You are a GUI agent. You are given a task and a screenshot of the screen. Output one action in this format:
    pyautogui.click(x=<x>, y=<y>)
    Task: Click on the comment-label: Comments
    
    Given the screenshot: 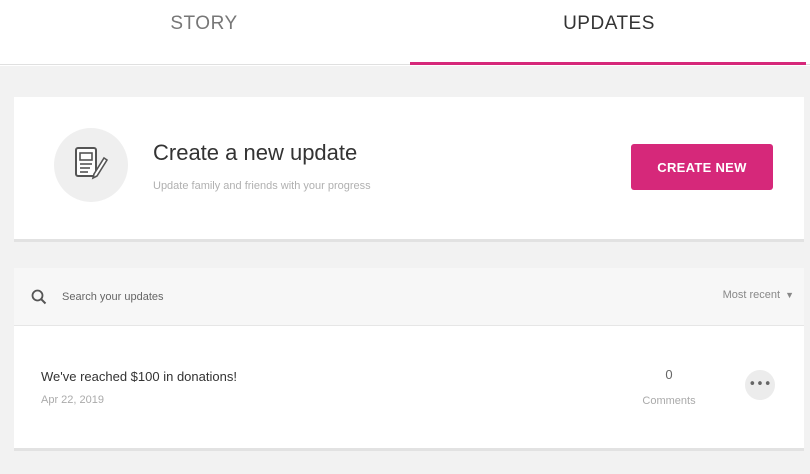 What is the action you would take?
    pyautogui.click(x=669, y=401)
    